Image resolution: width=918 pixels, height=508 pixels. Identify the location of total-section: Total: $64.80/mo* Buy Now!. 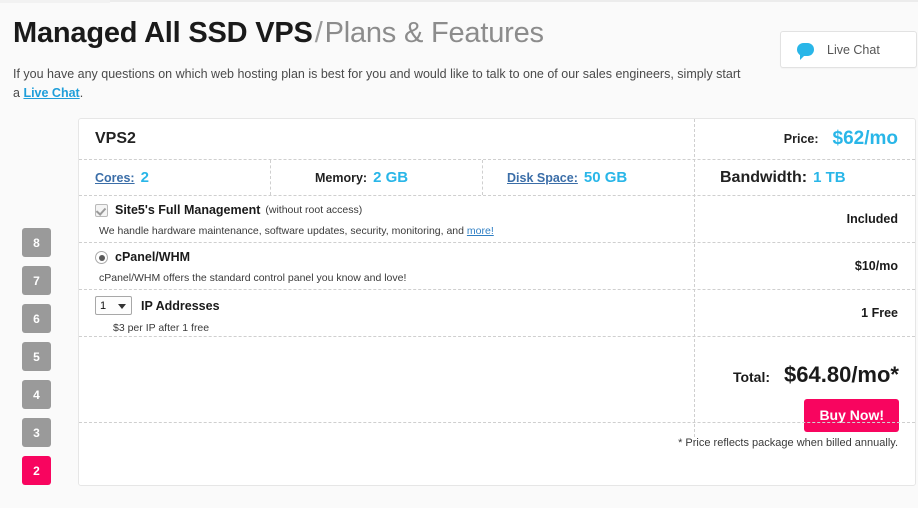
(805, 386).